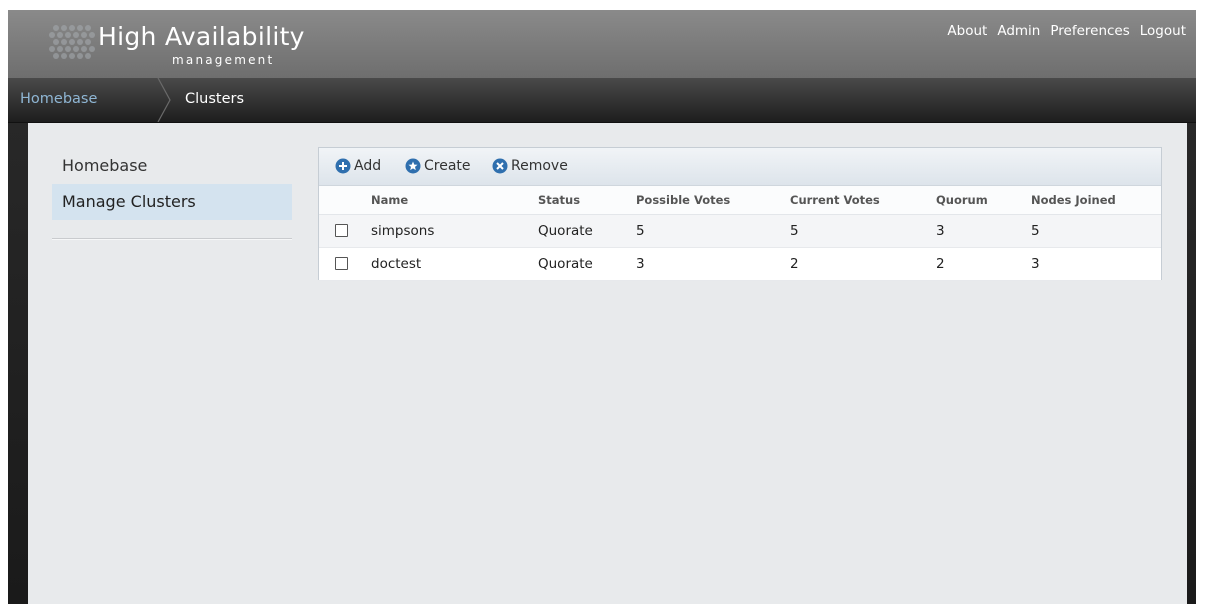  What do you see at coordinates (794, 264) in the screenshot?
I see `cell-current-votes: 2` at bounding box center [794, 264].